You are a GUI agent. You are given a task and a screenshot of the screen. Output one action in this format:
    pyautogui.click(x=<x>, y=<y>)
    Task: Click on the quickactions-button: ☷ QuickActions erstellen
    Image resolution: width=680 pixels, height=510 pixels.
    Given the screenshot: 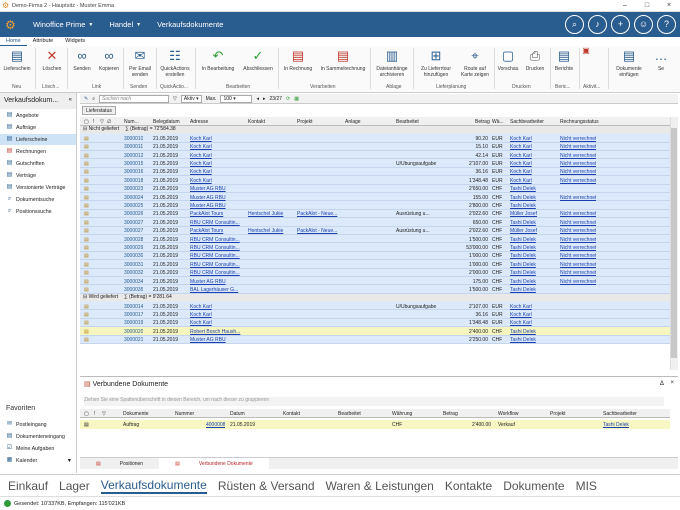 What is the action you would take?
    pyautogui.click(x=175, y=63)
    